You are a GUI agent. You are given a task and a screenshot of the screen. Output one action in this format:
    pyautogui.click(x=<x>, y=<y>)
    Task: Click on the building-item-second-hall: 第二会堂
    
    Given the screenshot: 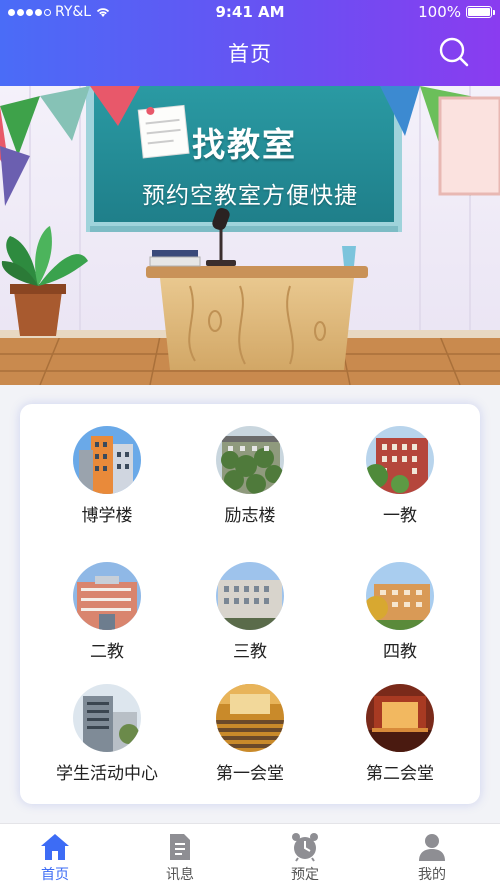 What is the action you would take?
    pyautogui.click(x=400, y=734)
    